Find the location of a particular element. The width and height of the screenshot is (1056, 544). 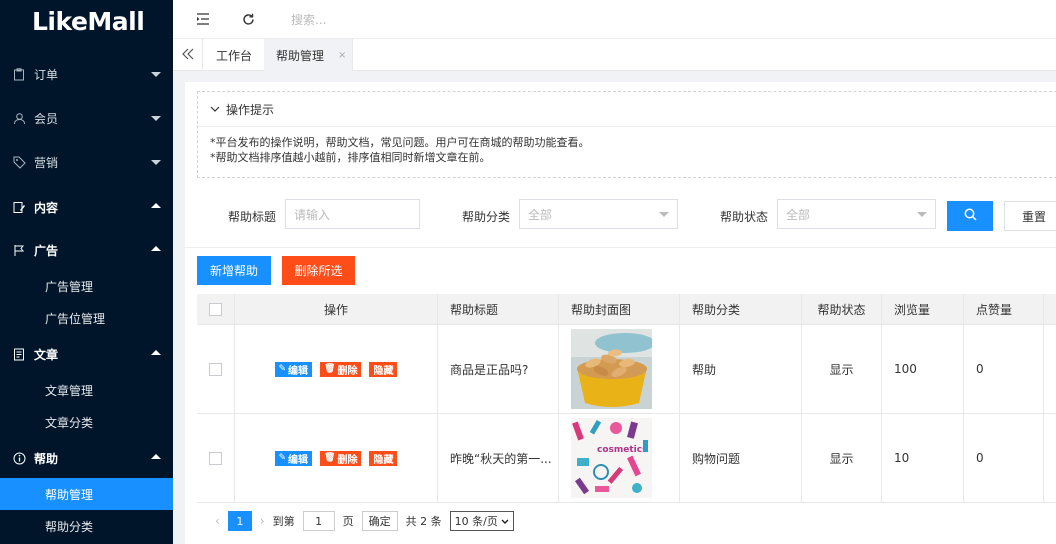

filter-status-label: 帮助状态 is located at coordinates (744, 217).